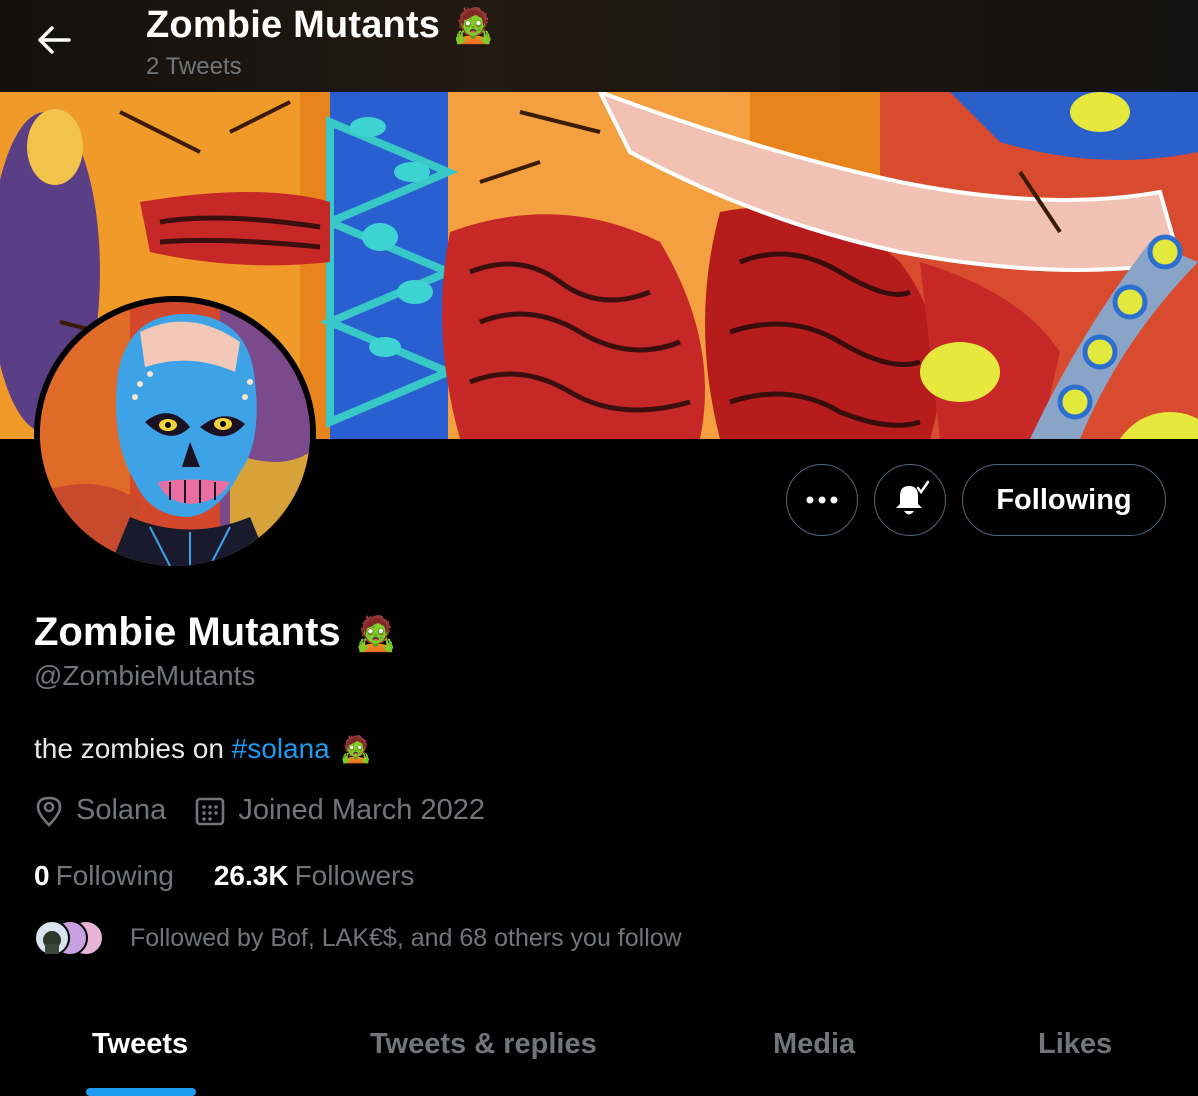 The height and width of the screenshot is (1096, 1198). What do you see at coordinates (216, 632) in the screenshot?
I see `profile-name: Zombie Mutants 🧟` at bounding box center [216, 632].